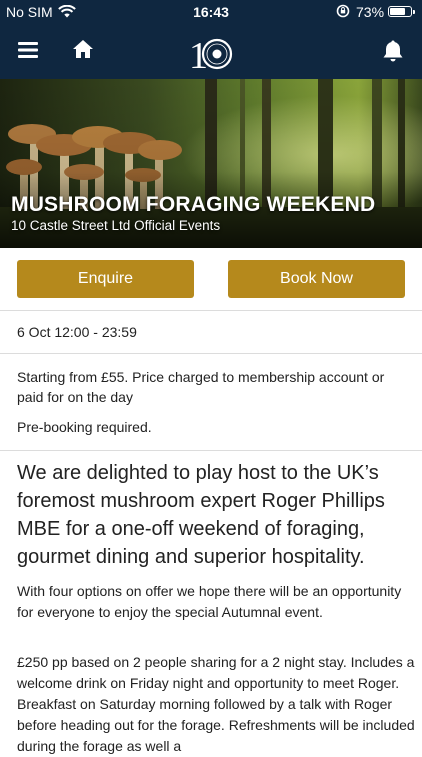 The height and width of the screenshot is (757, 422). What do you see at coordinates (198, 53) in the screenshot?
I see `svg-text: 1` at bounding box center [198, 53].